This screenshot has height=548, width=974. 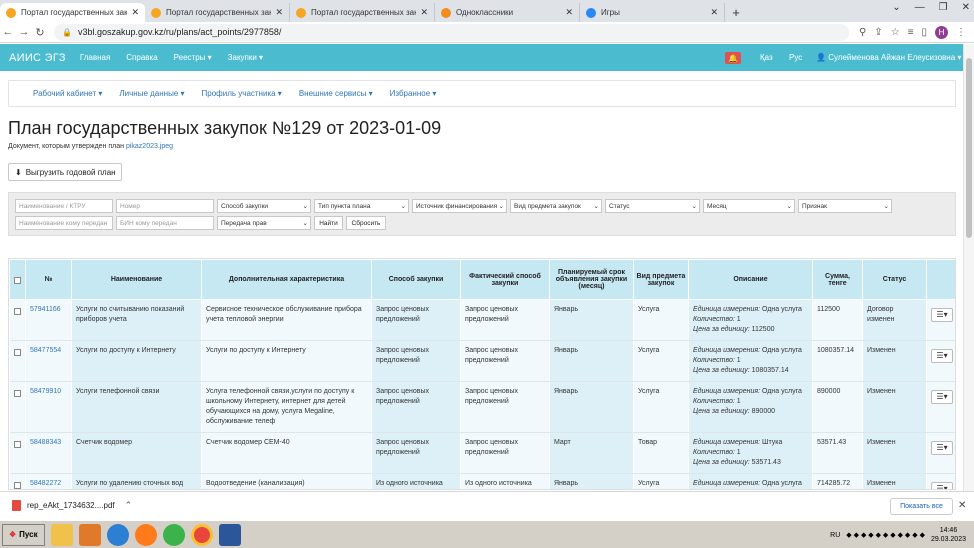 What do you see at coordinates (507, 12) in the screenshot?
I see `browser-tab: Одноклассники ✕` at bounding box center [507, 12].